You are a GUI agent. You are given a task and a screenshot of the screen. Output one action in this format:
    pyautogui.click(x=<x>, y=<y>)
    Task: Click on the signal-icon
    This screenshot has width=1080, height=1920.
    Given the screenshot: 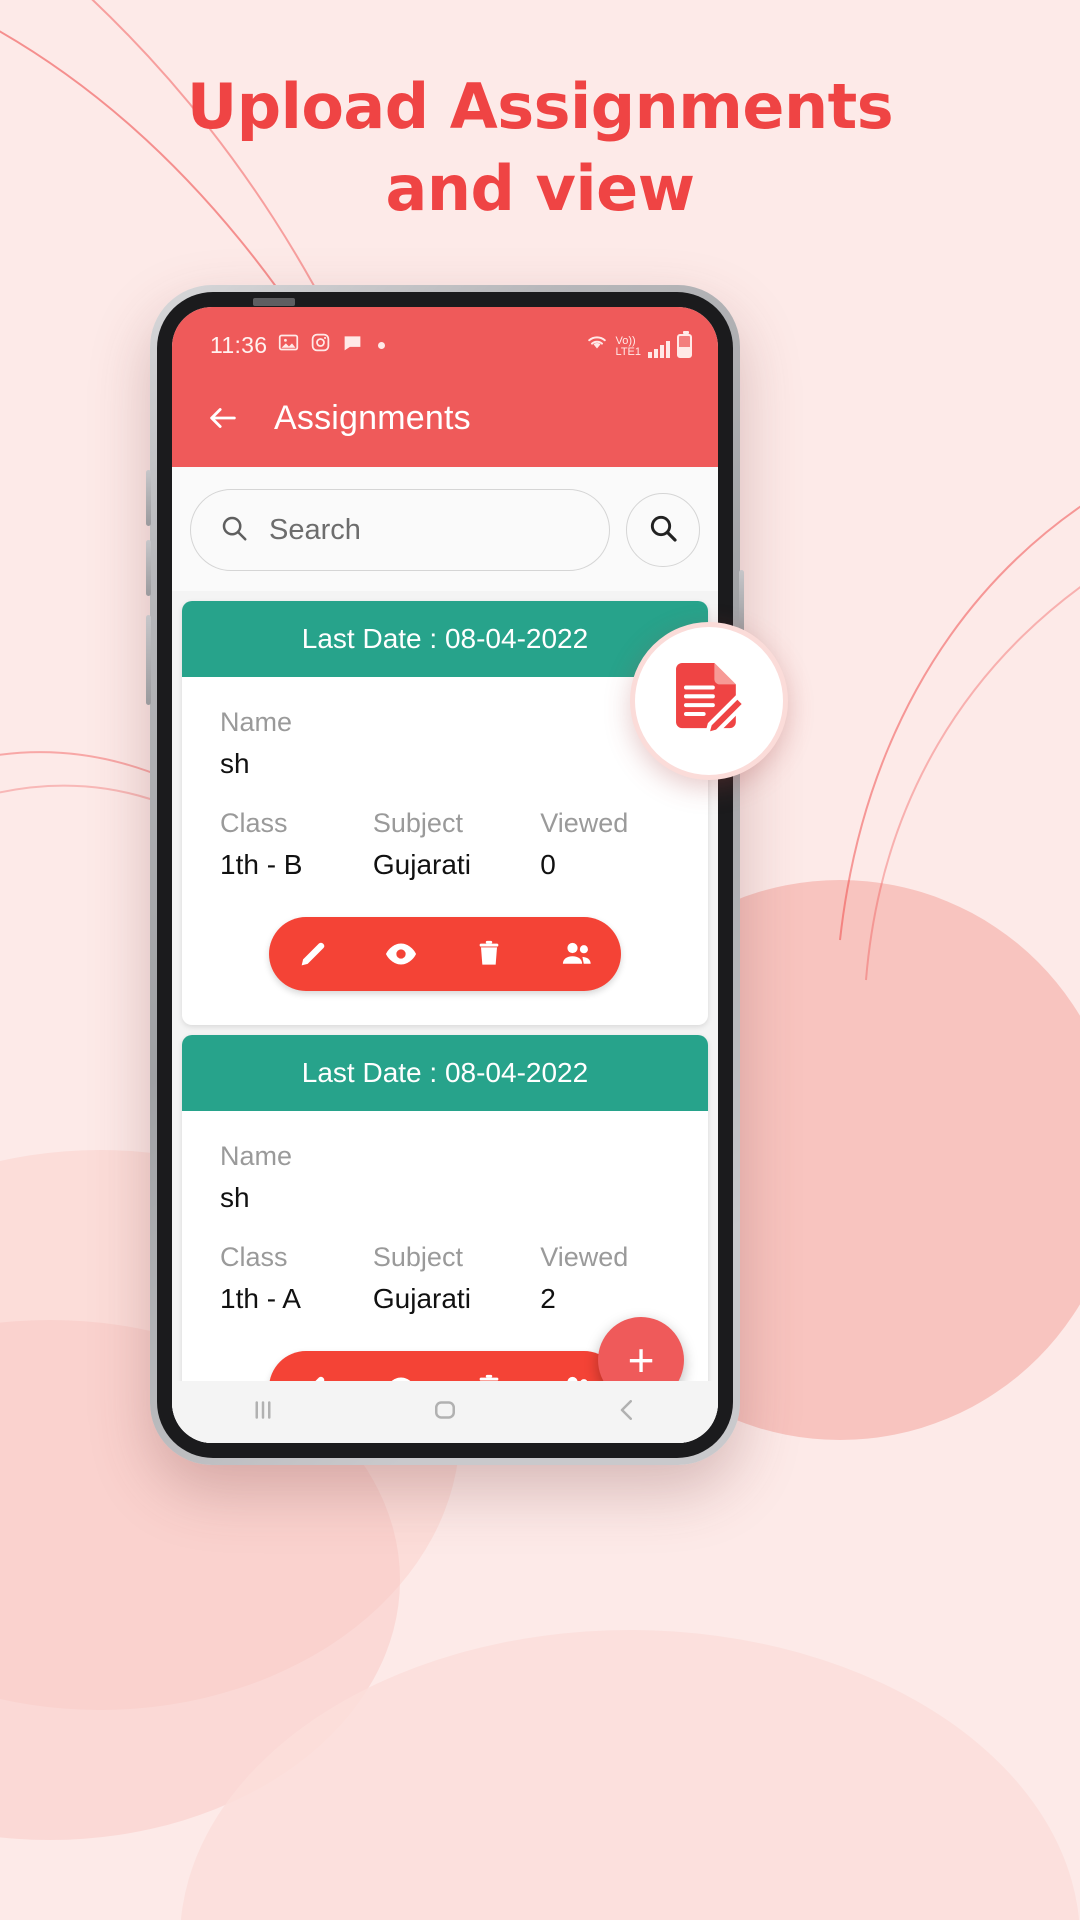 What is the action you would take?
    pyautogui.click(x=659, y=349)
    